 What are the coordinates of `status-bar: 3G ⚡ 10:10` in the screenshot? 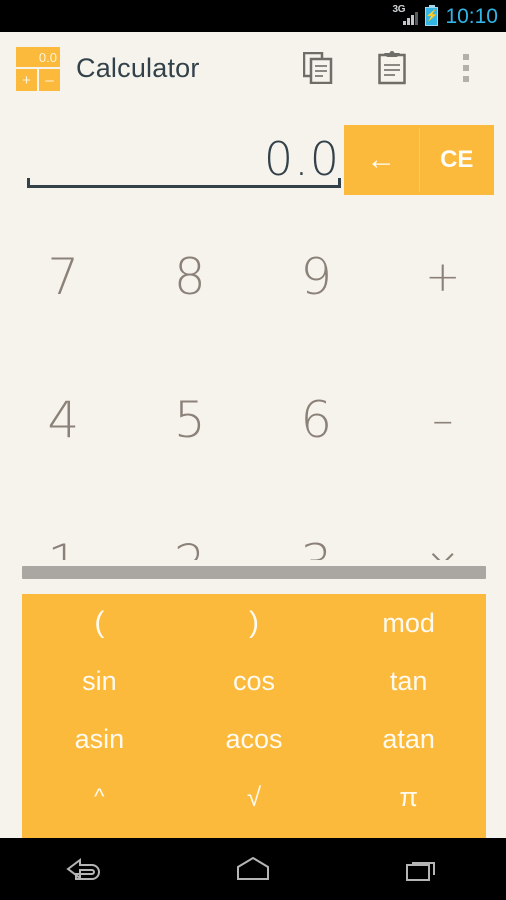 It's located at (253, 16).